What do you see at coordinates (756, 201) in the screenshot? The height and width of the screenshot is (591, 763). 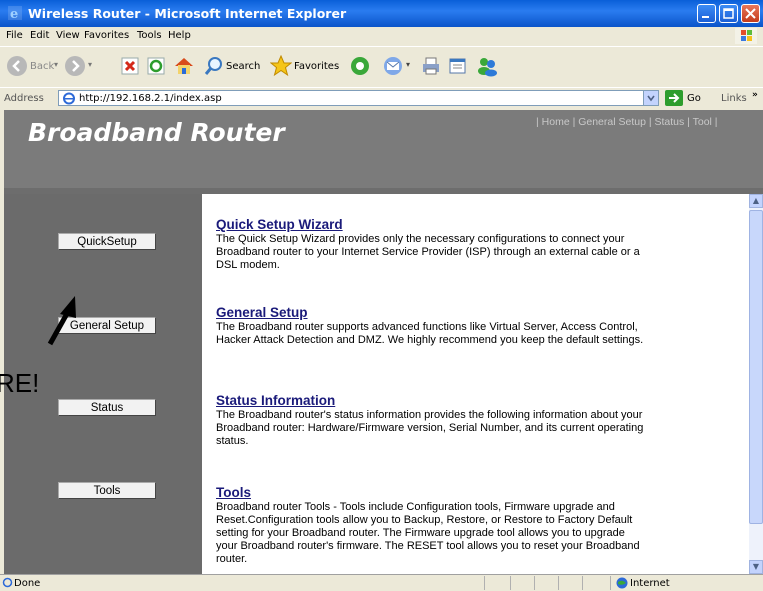 I see `scroll-up-icon: ▲` at bounding box center [756, 201].